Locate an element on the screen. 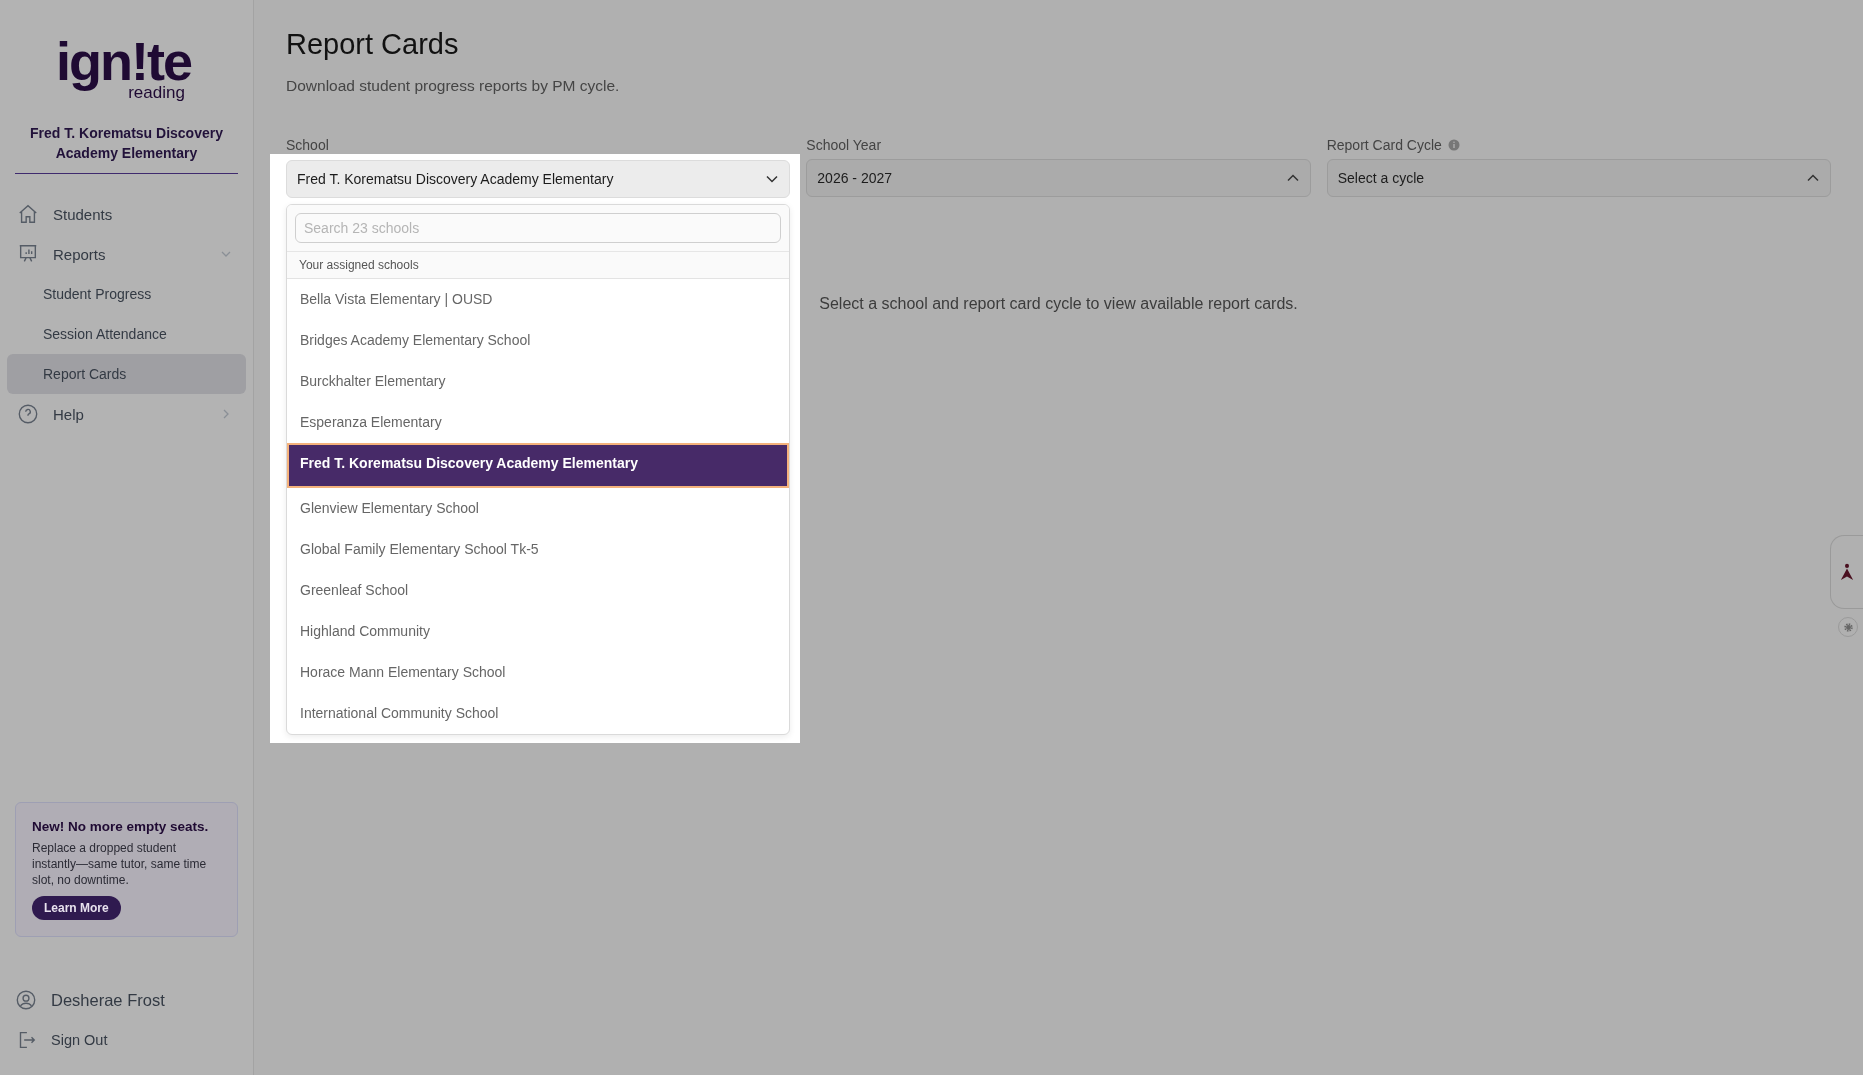 The image size is (1863, 1075). select-field: 2026 - 2027 is located at coordinates (1058, 178).